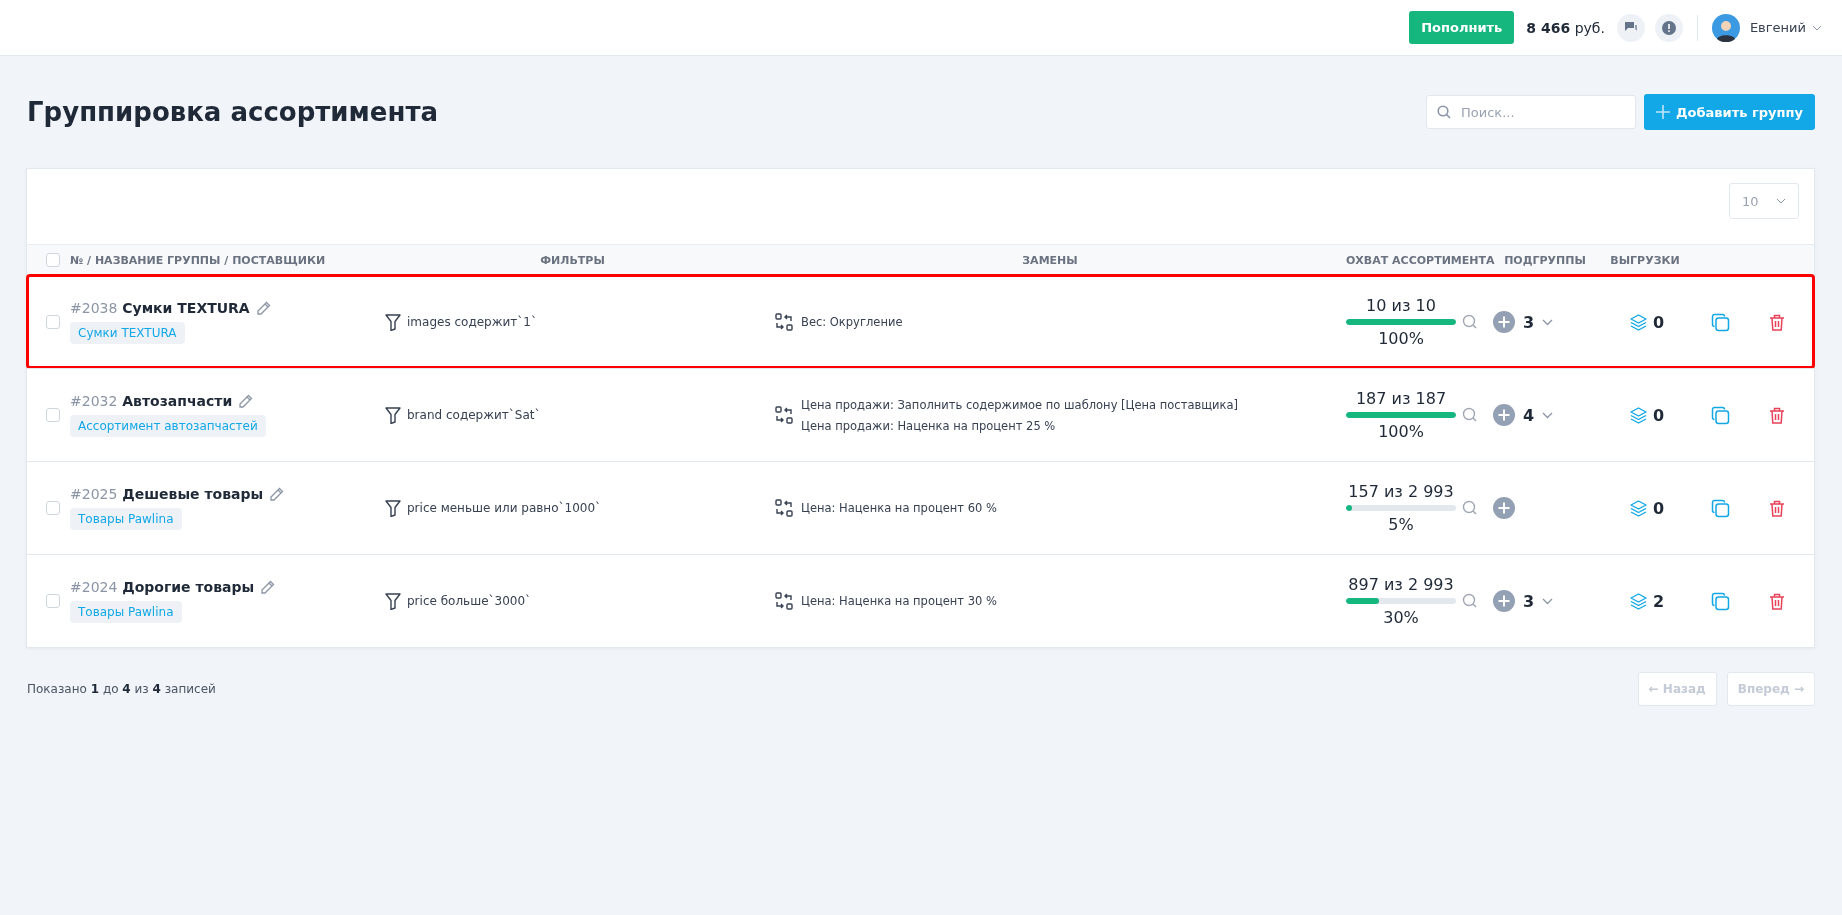  Describe the element at coordinates (1764, 201) in the screenshot. I see `page-size-select: 10` at that location.